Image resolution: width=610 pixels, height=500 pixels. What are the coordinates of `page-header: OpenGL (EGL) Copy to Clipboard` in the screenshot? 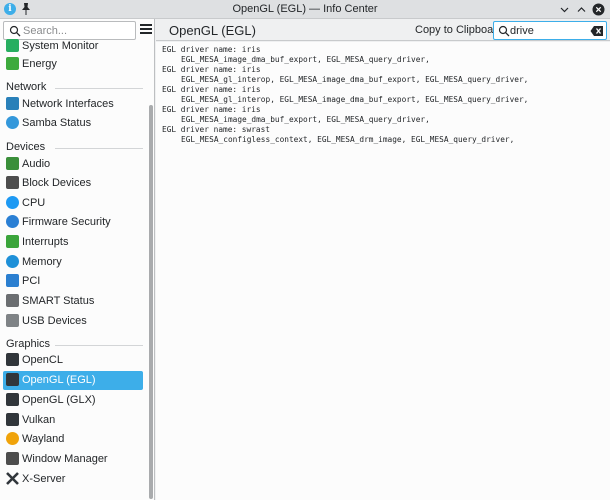 It's located at (383, 30).